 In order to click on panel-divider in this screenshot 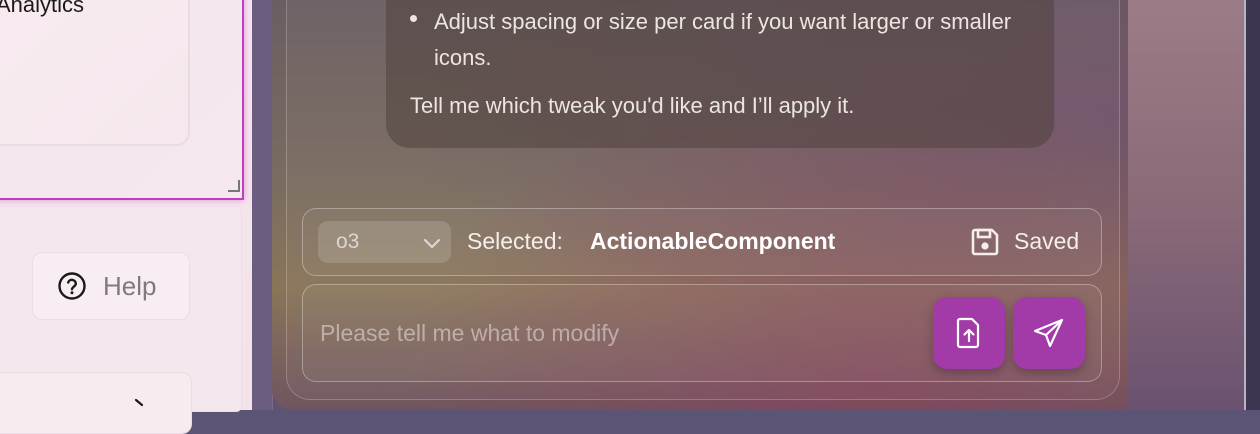, I will do `click(262, 205)`.